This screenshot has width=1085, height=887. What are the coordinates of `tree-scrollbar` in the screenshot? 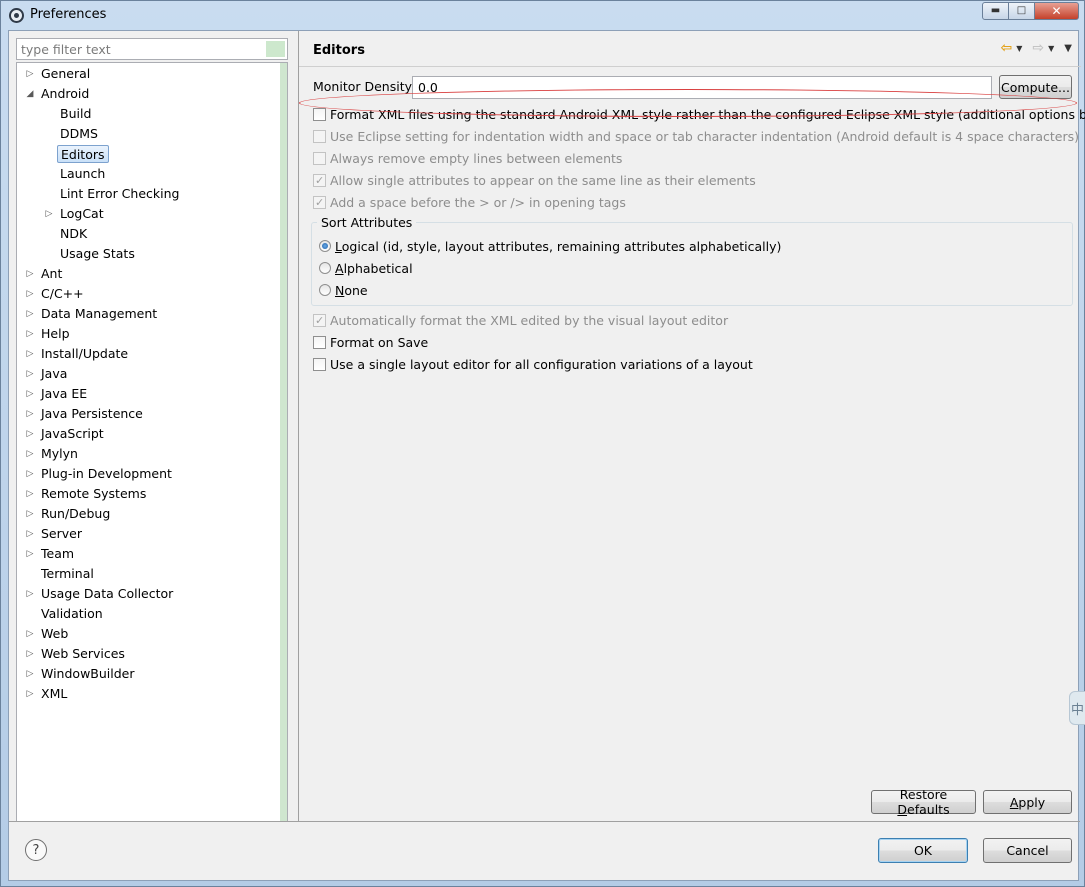 It's located at (283, 442).